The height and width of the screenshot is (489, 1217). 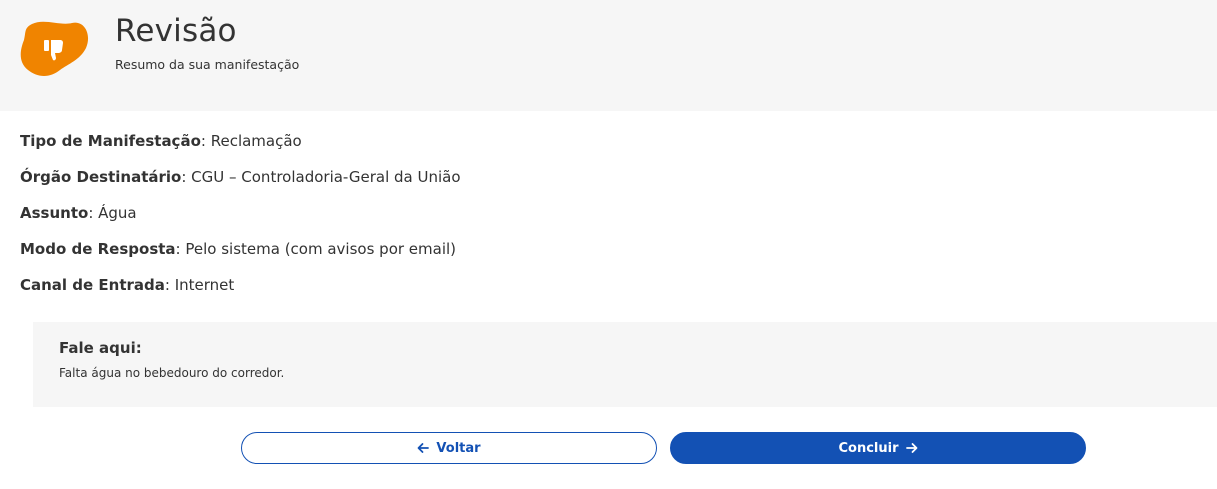 What do you see at coordinates (207, 64) in the screenshot?
I see `page-subtitle: Resumo da sua manifestação` at bounding box center [207, 64].